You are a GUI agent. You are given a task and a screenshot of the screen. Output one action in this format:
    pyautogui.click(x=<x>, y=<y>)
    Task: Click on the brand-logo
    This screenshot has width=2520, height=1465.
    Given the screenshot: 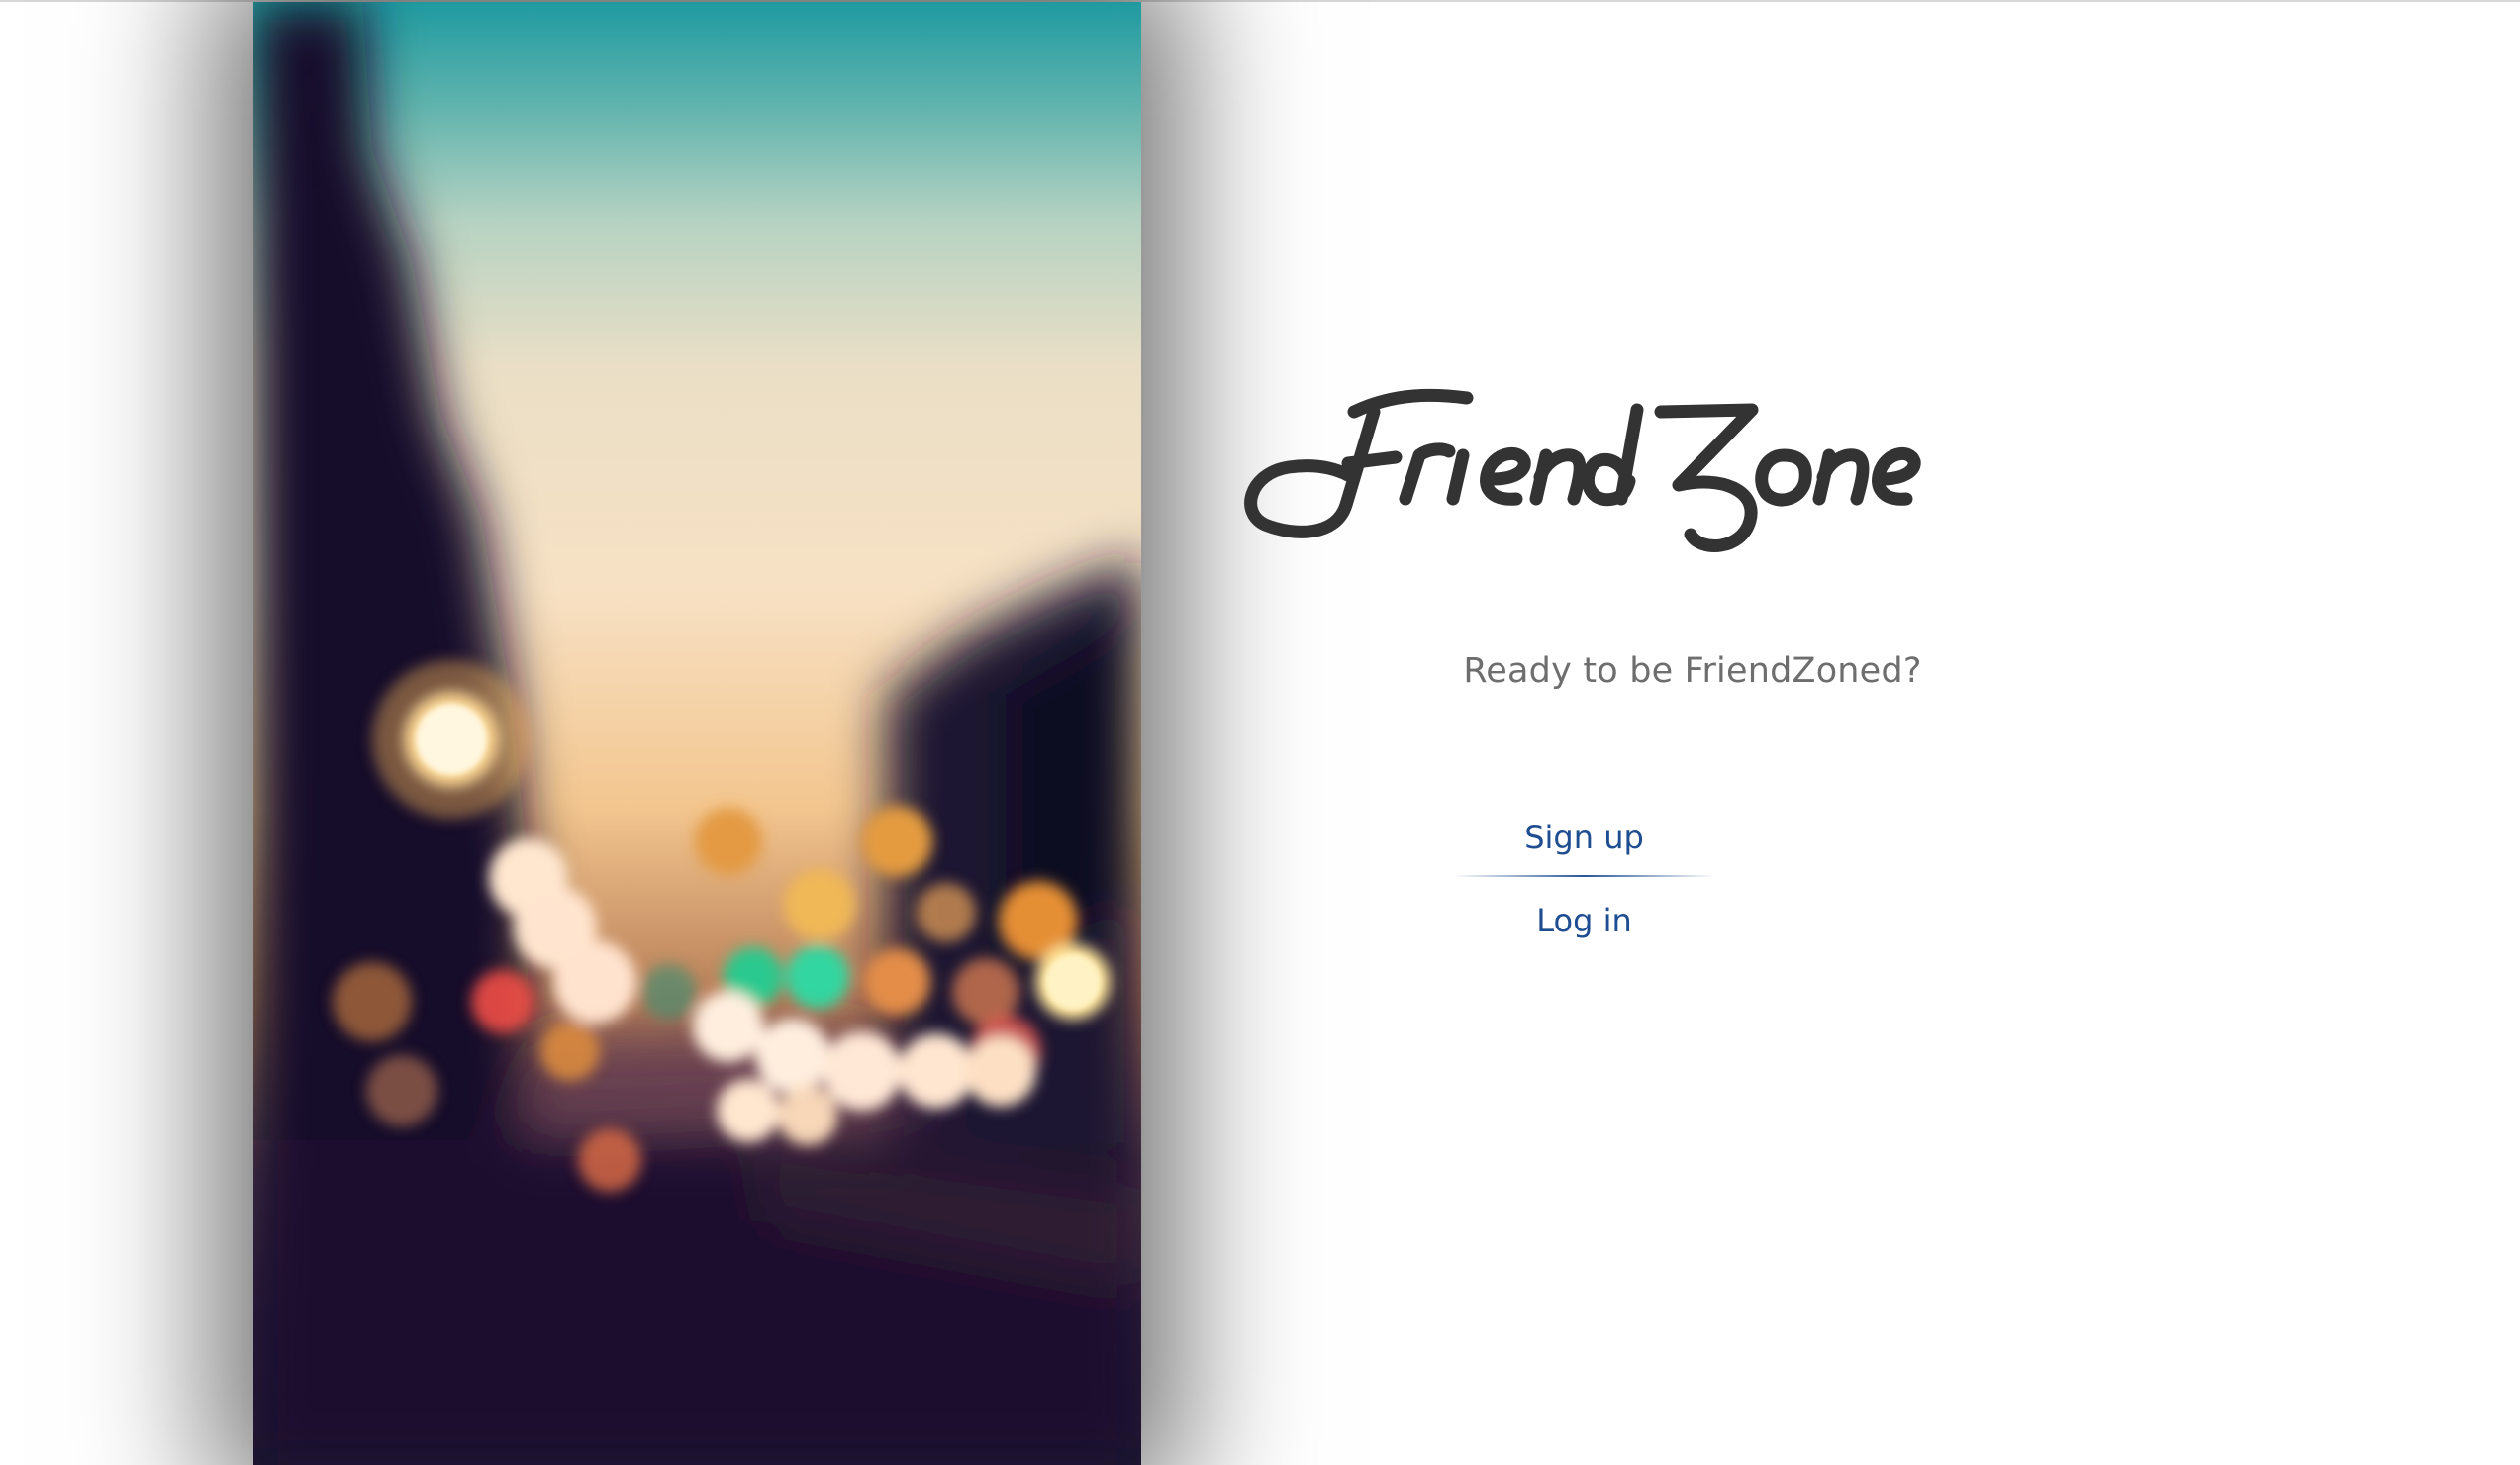 What is the action you would take?
    pyautogui.click(x=1582, y=470)
    